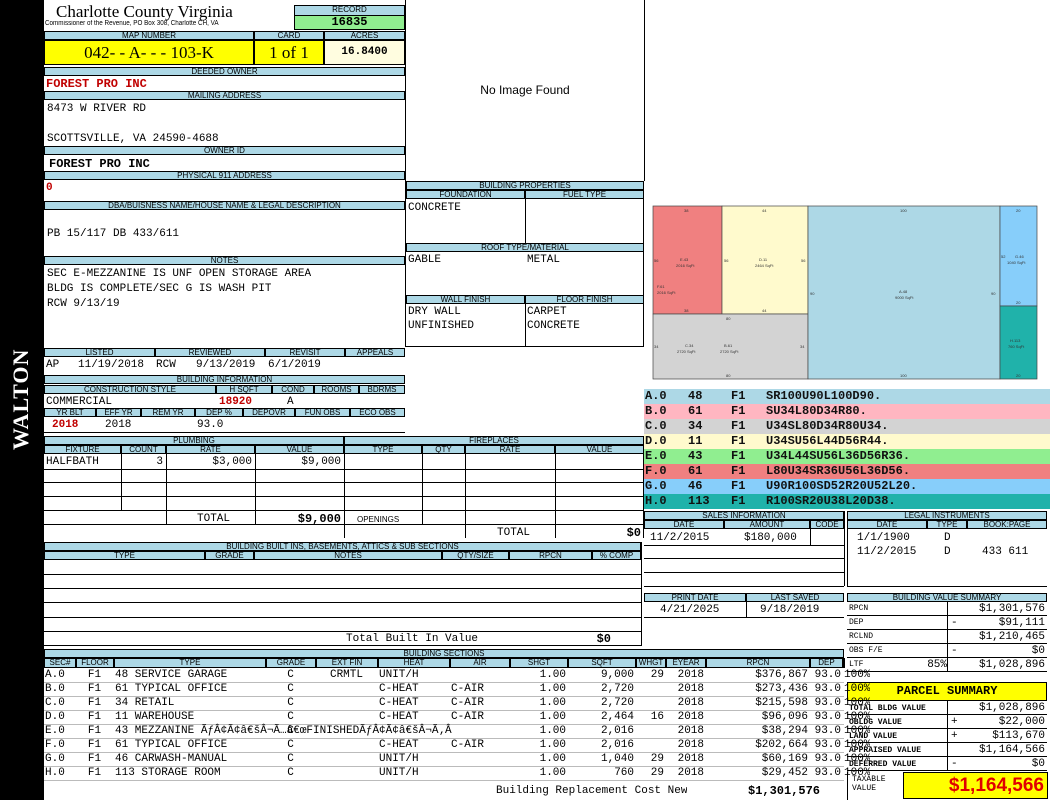  I want to click on notes-line1: SEC E-MEZZANINE IS UNF OPEN STORAGE AREA, so click(179, 274).